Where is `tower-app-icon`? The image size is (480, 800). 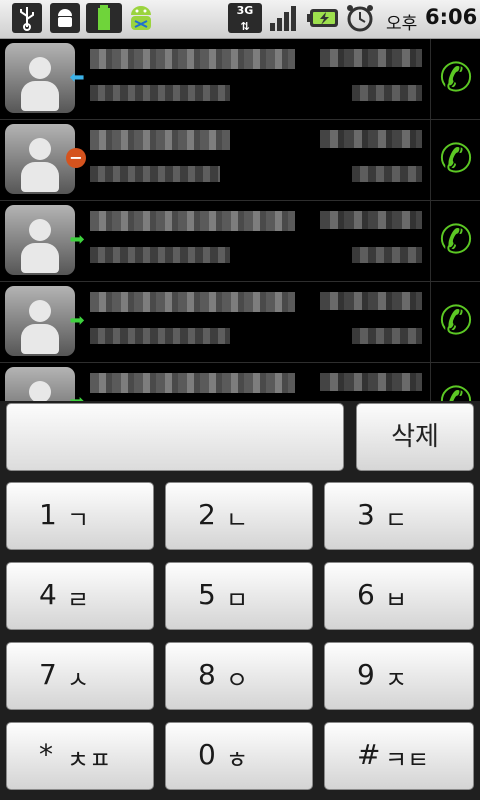 tower-app-icon is located at coordinates (104, 18).